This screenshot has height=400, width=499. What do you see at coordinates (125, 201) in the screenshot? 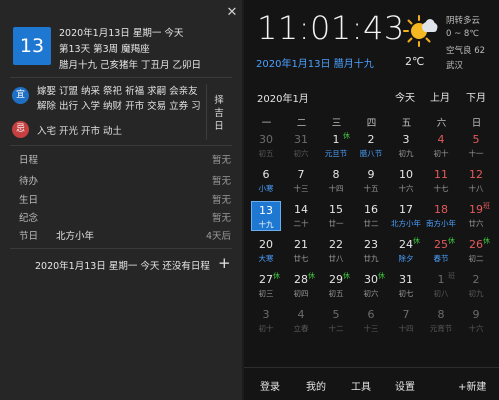
I see `event-row-birthday: 生日 暂无` at bounding box center [125, 201].